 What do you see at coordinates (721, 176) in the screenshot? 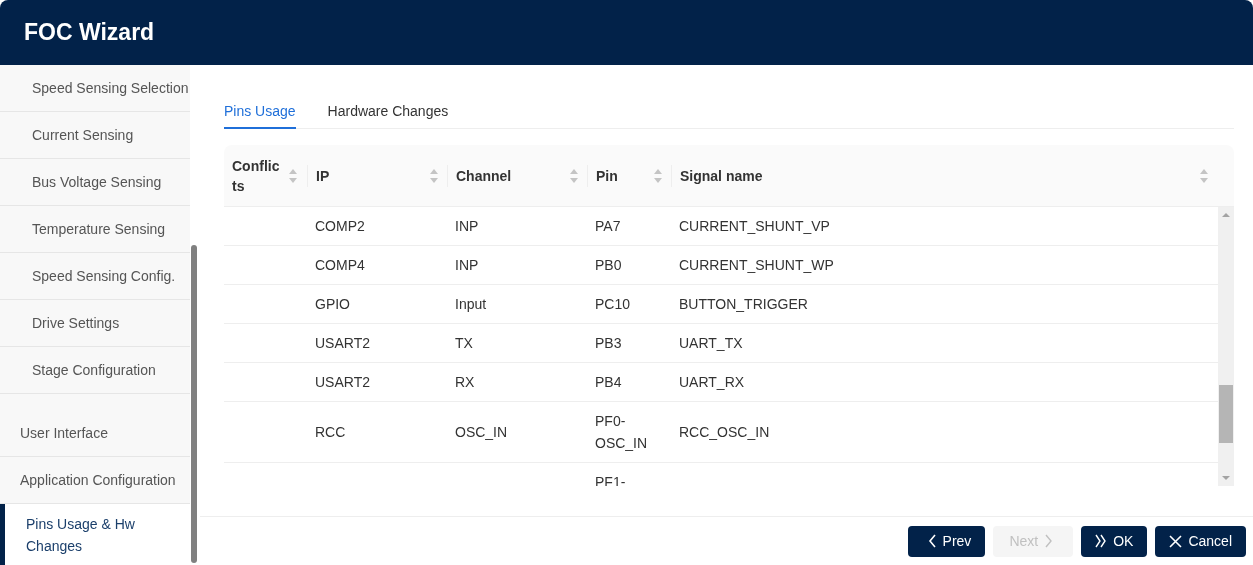
I see `column-header: Signal name` at bounding box center [721, 176].